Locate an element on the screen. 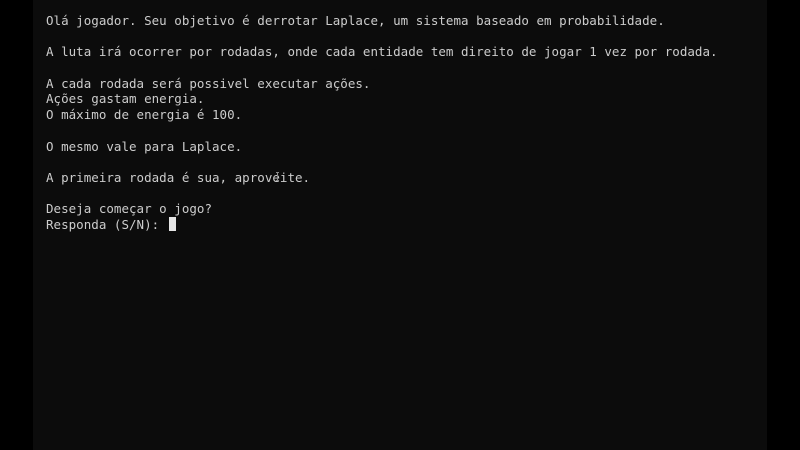 This screenshot has width=800, height=450. prompt-label: Responda (S/N): is located at coordinates (106, 224).